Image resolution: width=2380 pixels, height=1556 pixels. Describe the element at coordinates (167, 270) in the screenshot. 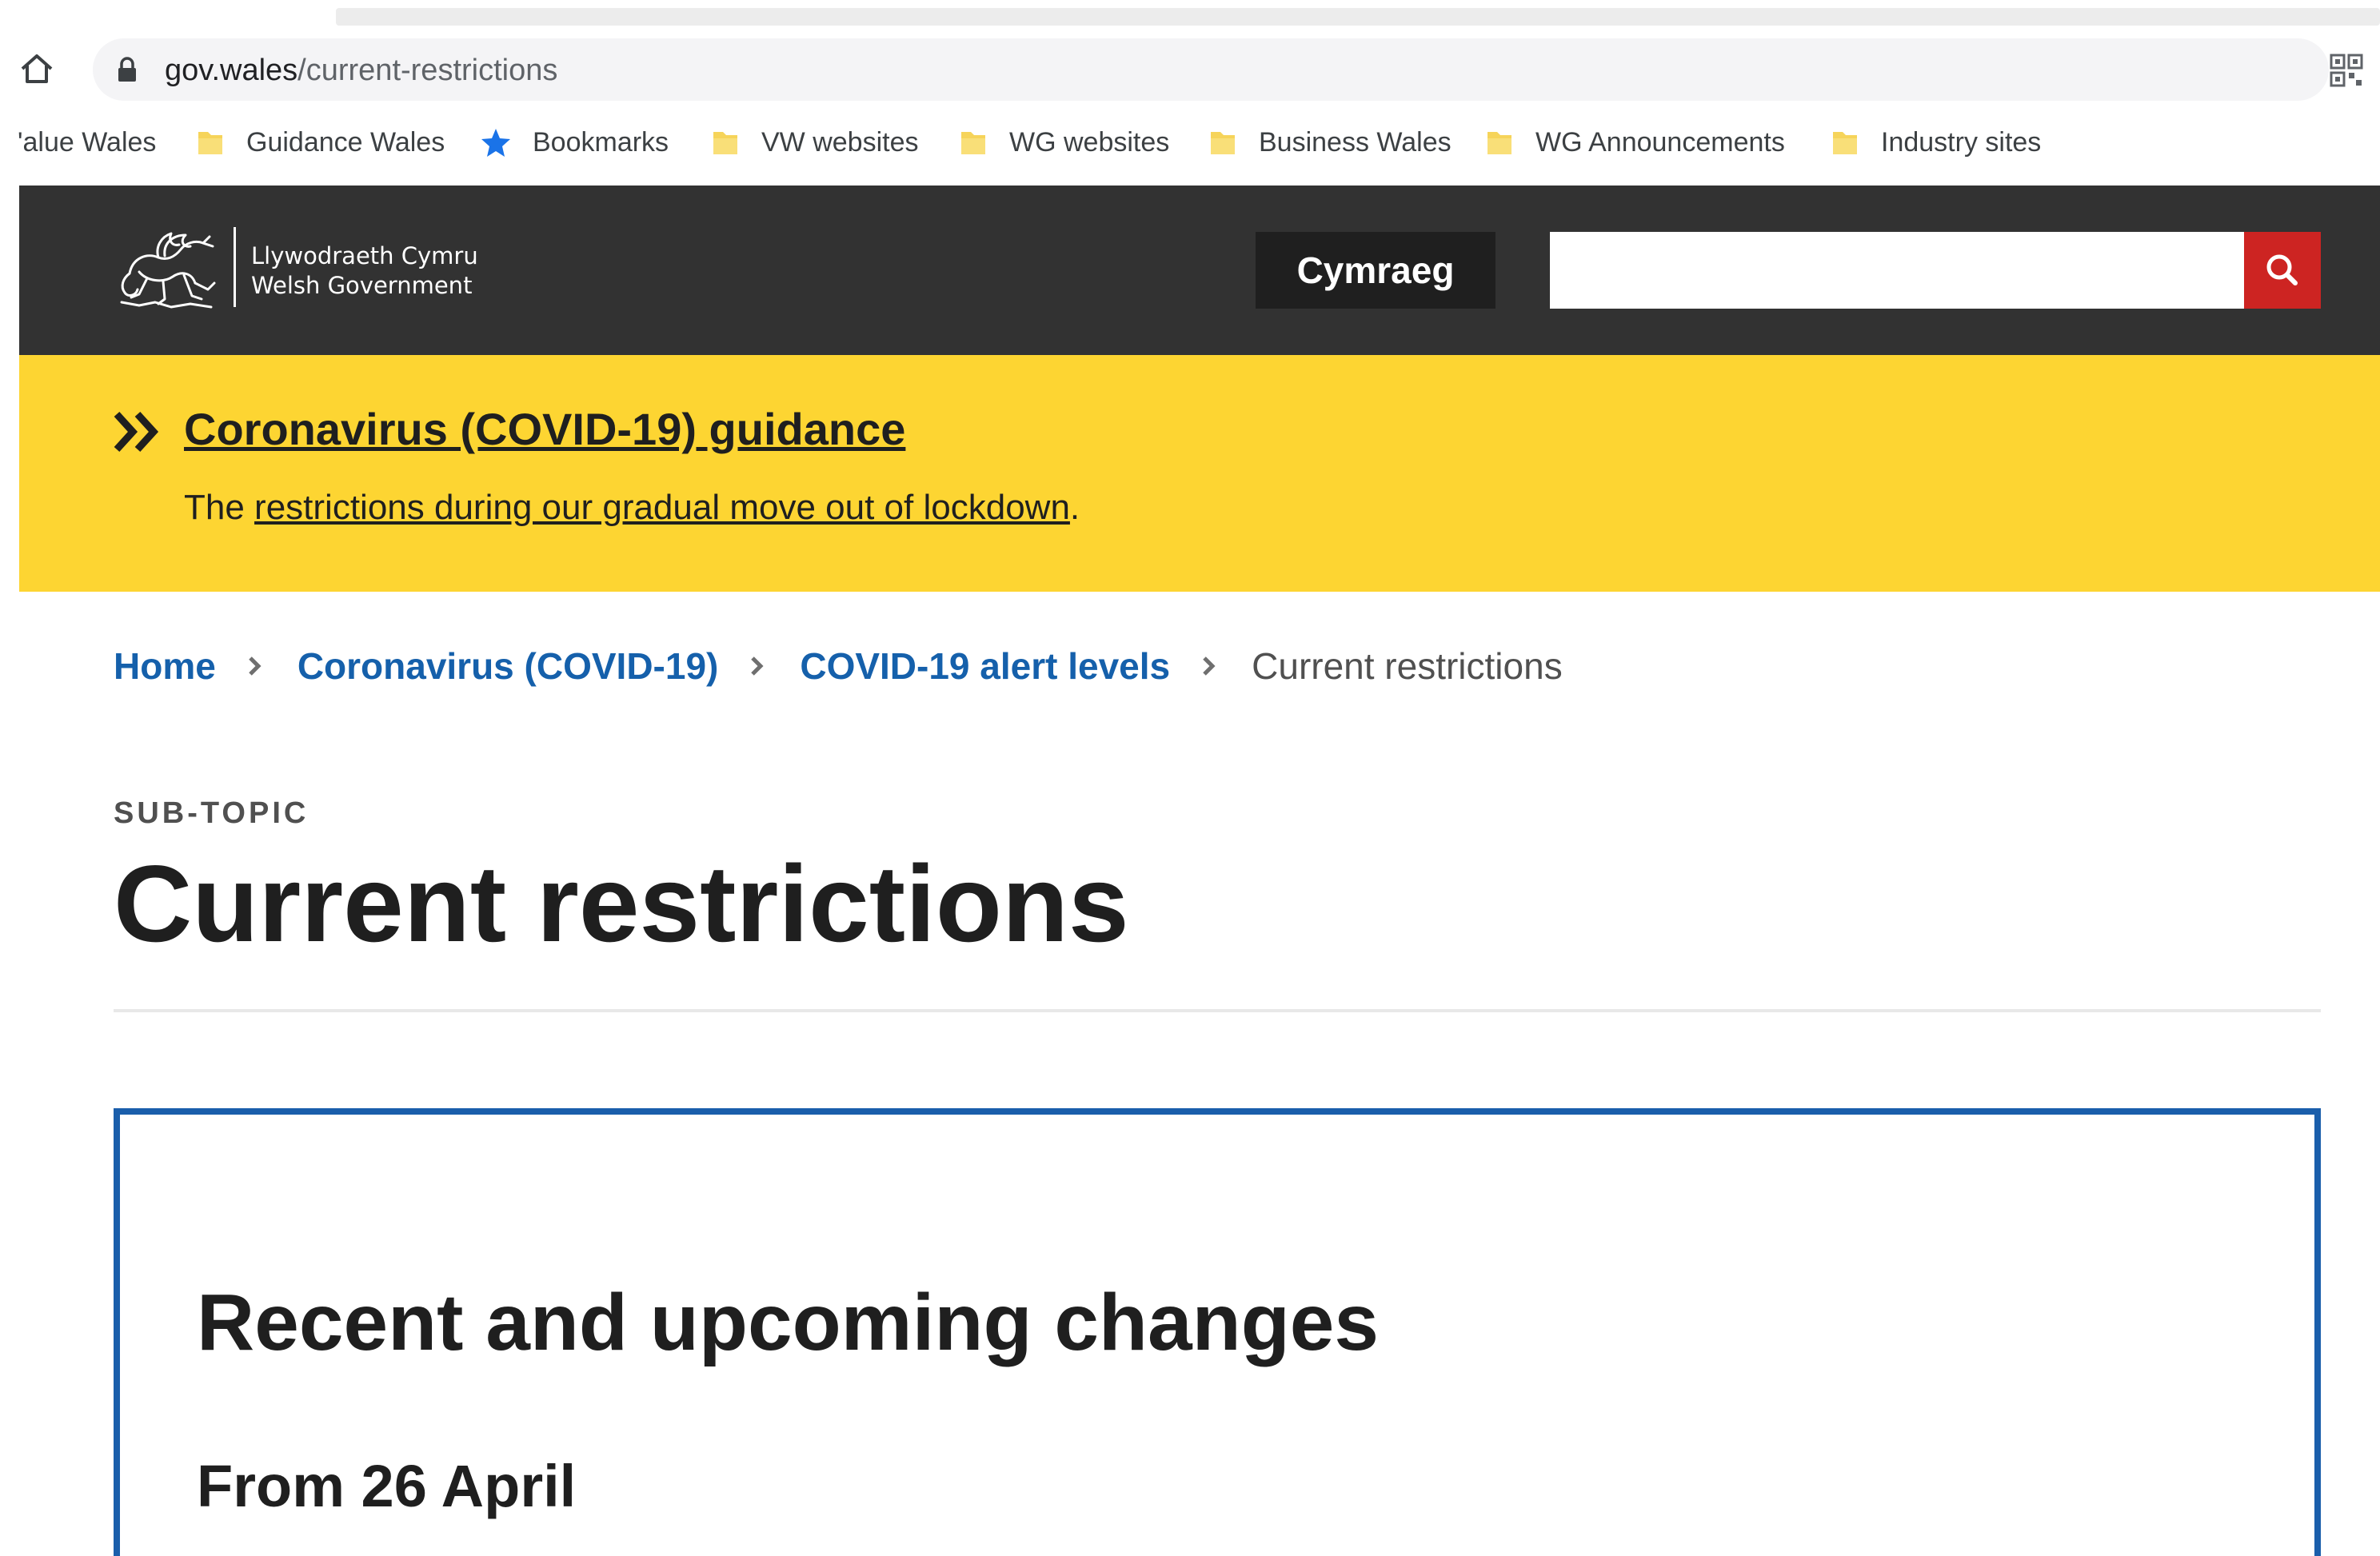

I see `welsh-dragon-logo-icon` at that location.